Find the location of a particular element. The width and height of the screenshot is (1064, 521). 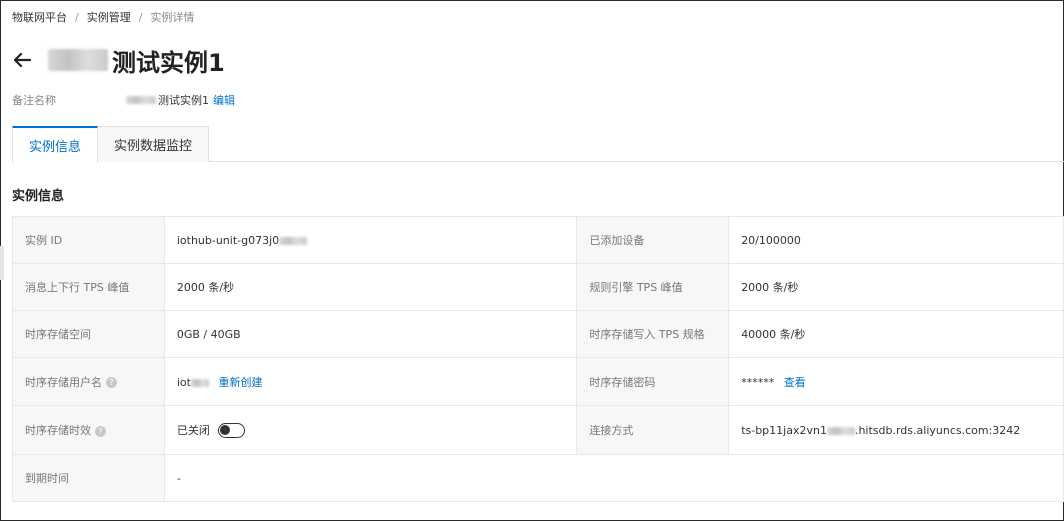

remark-value: 测试实例1 is located at coordinates (183, 100).